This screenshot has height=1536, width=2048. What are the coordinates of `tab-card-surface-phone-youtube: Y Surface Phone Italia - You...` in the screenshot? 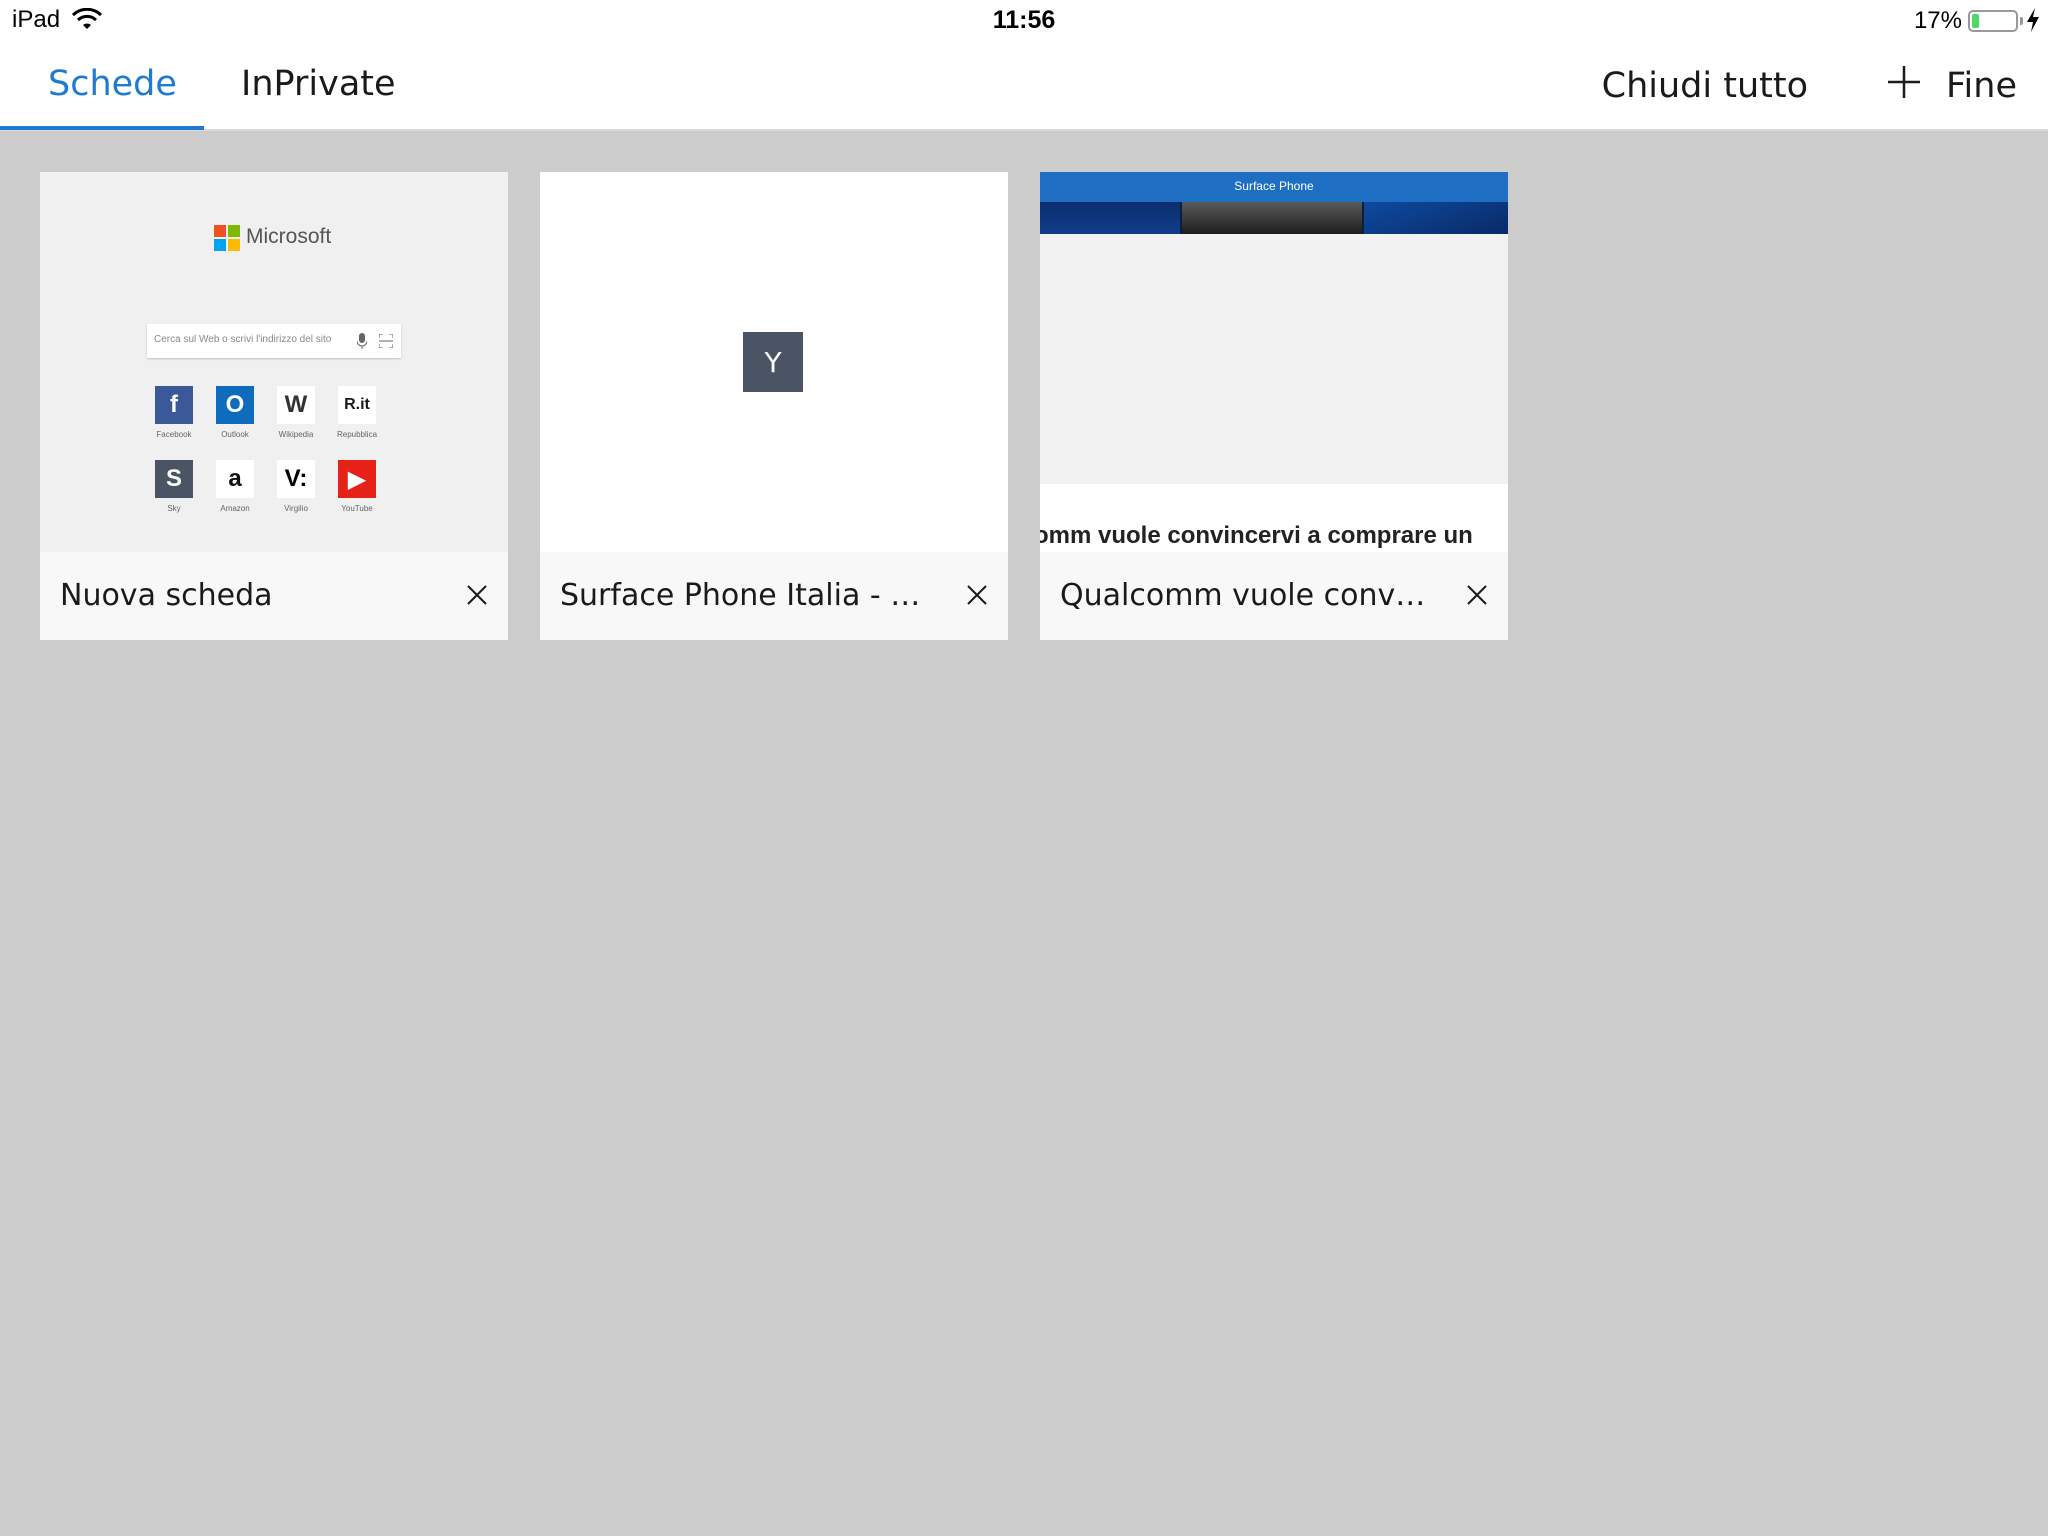 It's located at (774, 406).